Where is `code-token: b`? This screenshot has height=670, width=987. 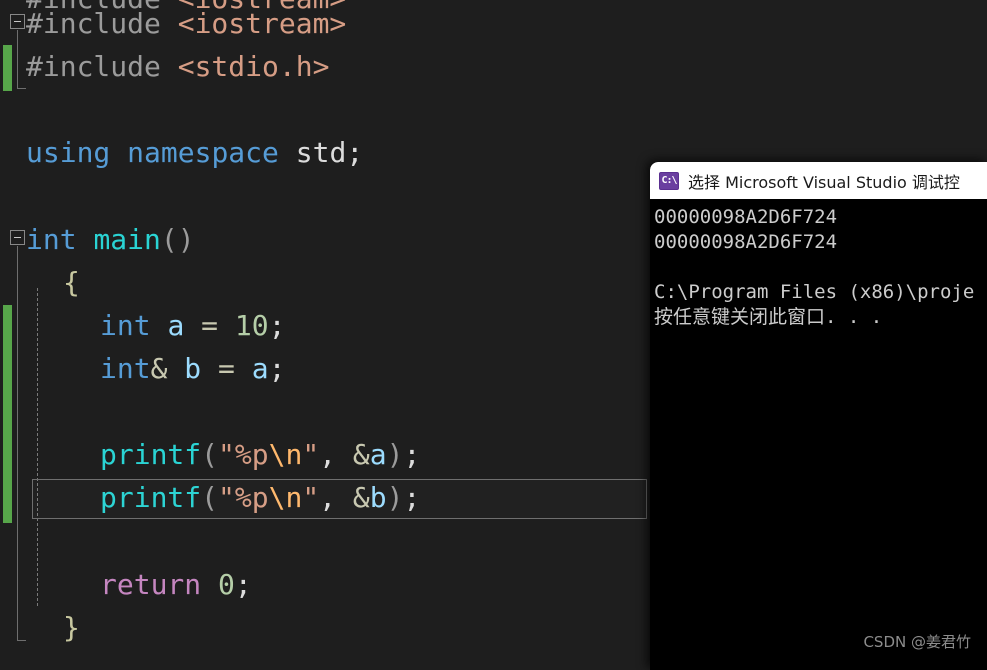 code-token: b is located at coordinates (193, 368).